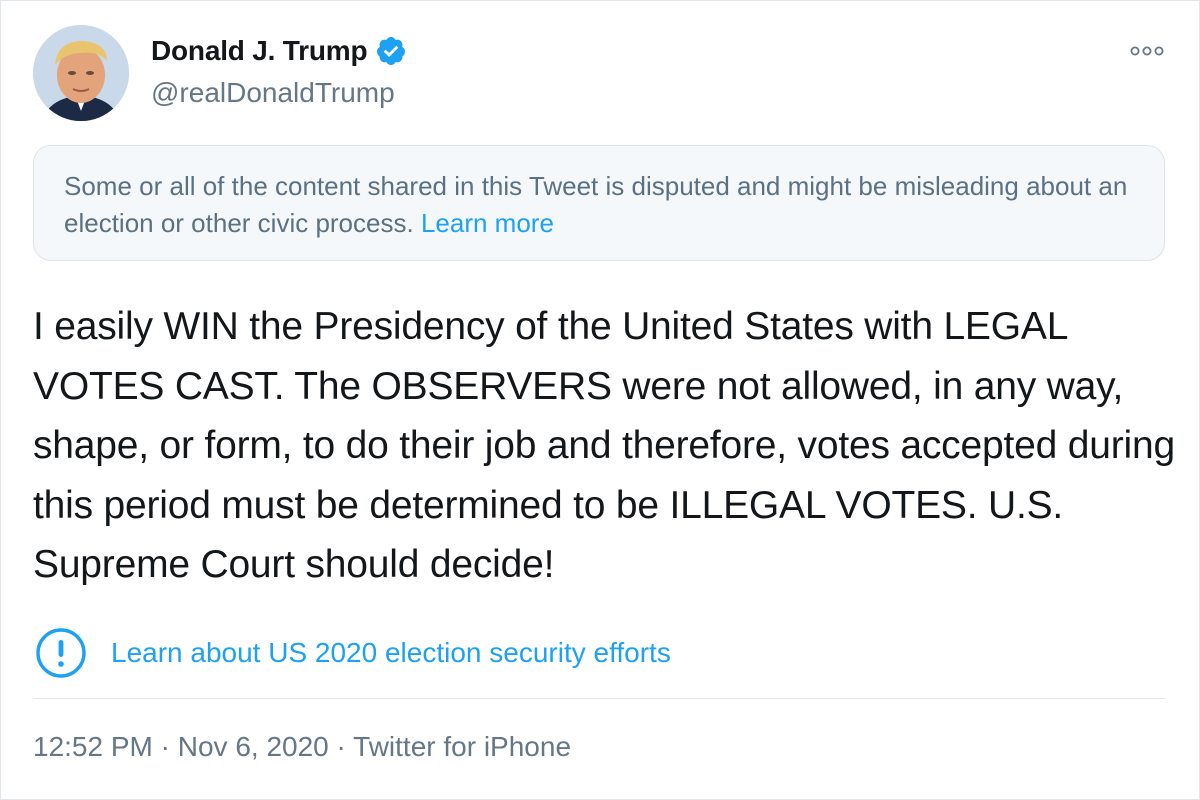 Image resolution: width=1200 pixels, height=800 pixels. I want to click on author-handle: @realDonaldTrump, so click(273, 93).